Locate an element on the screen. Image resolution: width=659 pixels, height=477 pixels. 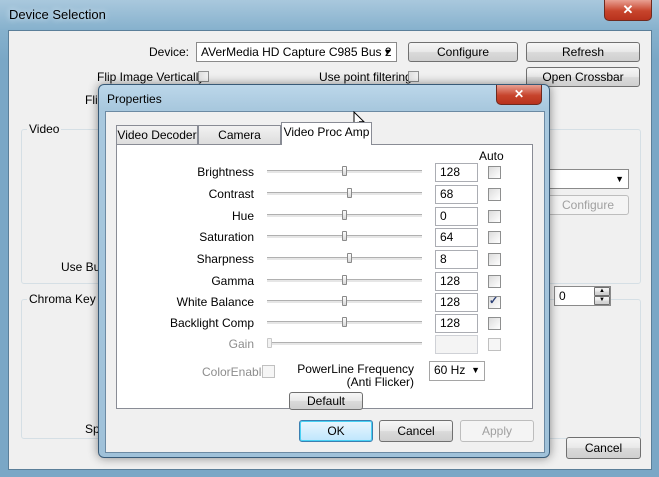
ok-button: OK is located at coordinates (336, 431).